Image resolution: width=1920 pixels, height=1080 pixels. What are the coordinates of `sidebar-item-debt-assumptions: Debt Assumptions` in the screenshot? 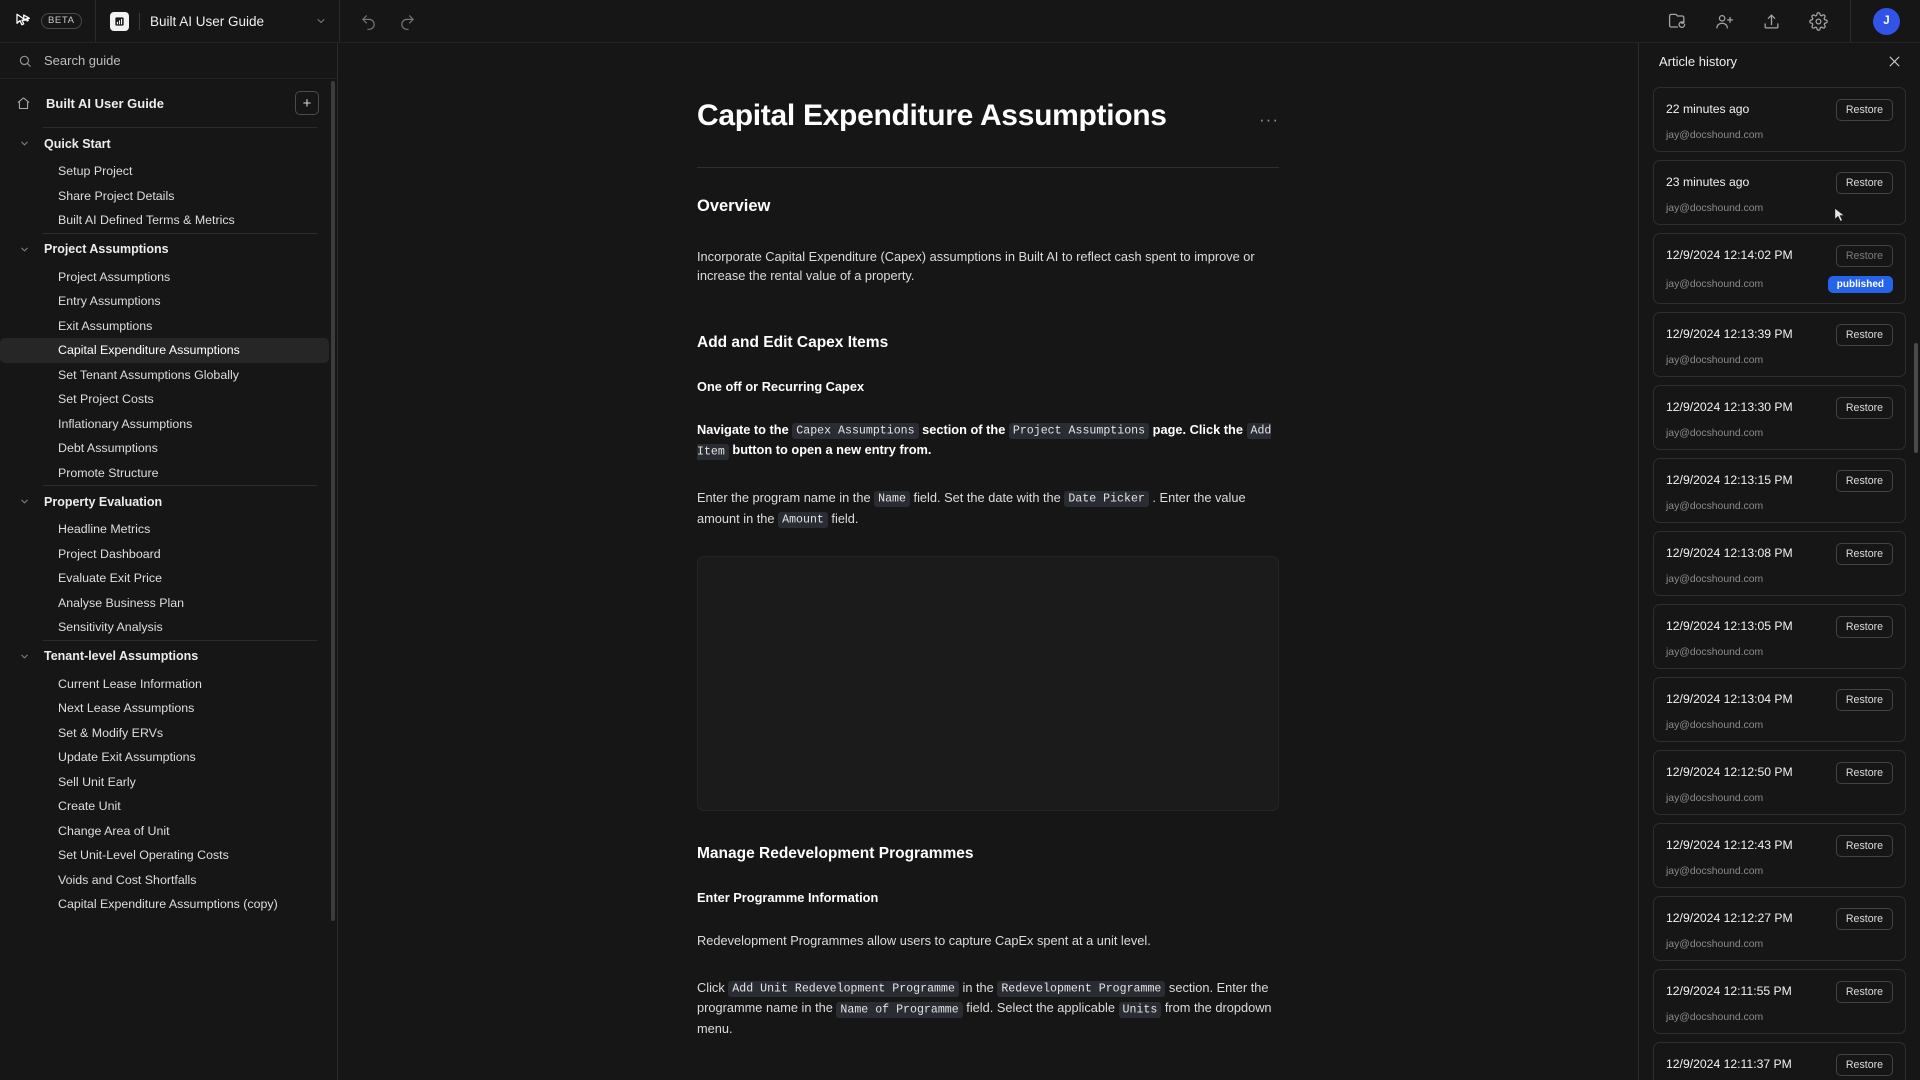 It's located at (164, 448).